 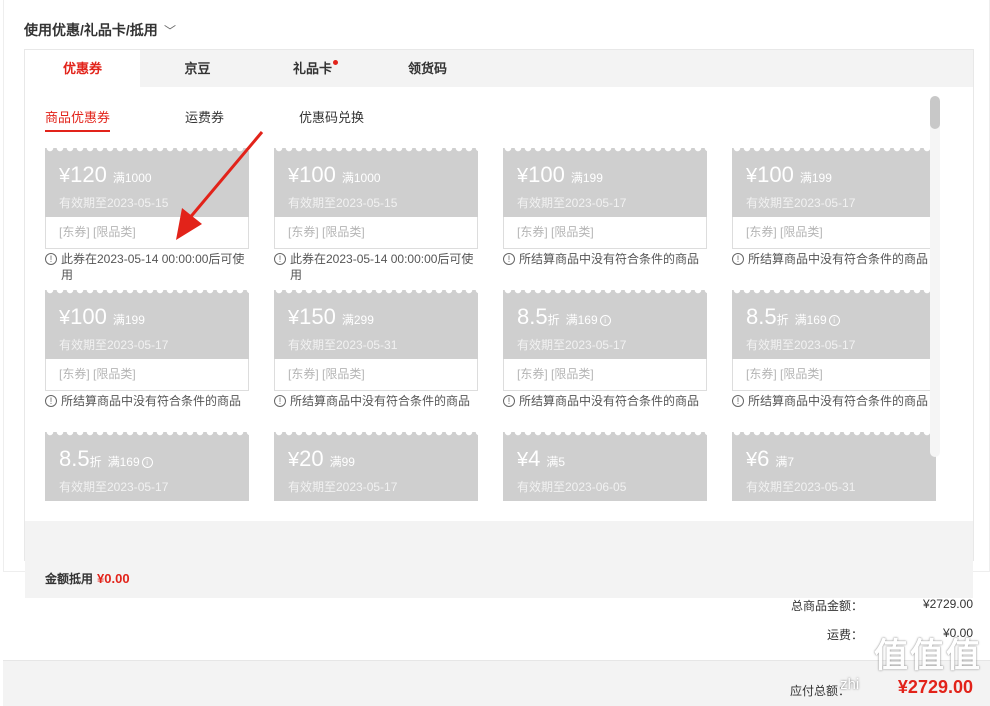 I want to click on tab-jingdou: 京豆, so click(x=197, y=68).